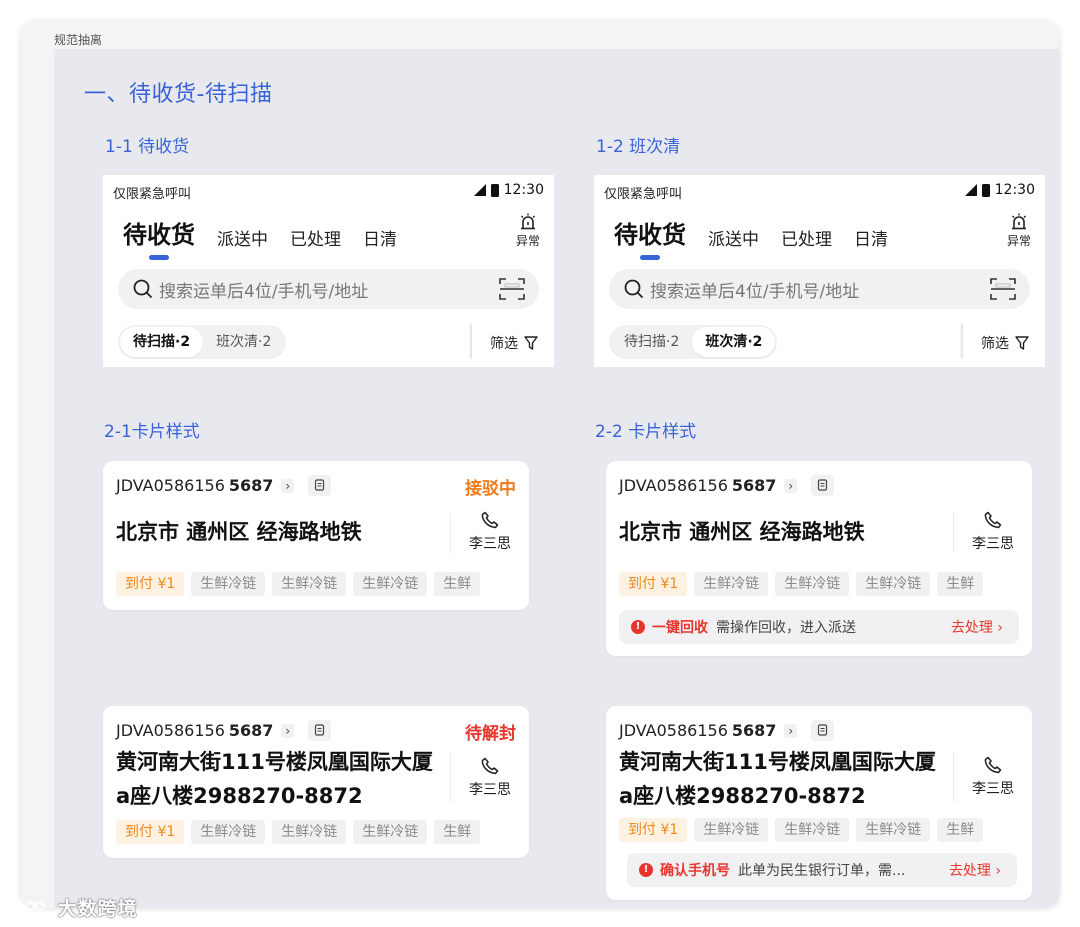 Image resolution: width=1080 pixels, height=927 pixels. Describe the element at coordinates (178, 94) in the screenshot. I see `section-title: 一、待收货-待扫描` at that location.